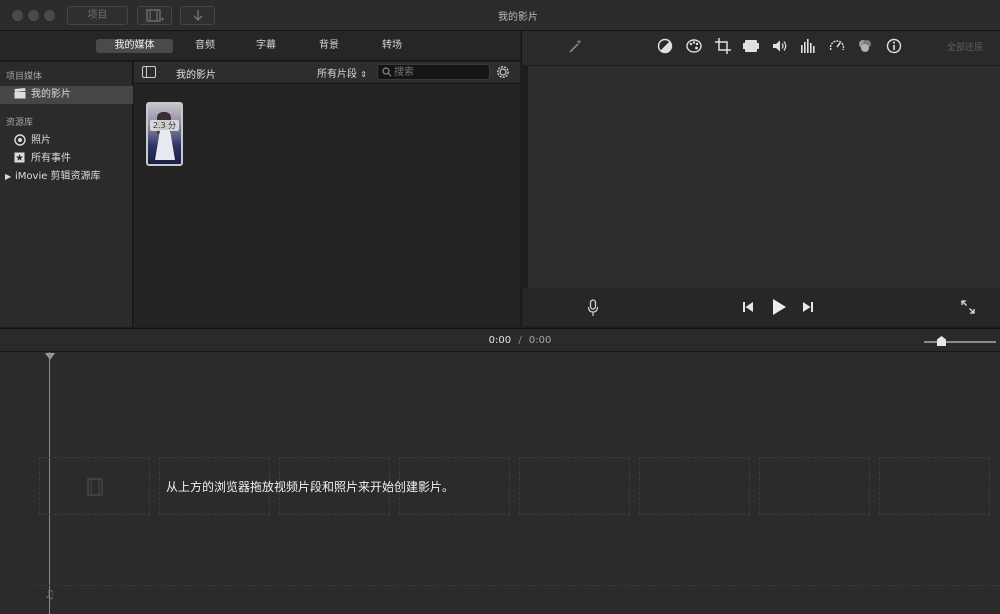 The image size is (1000, 614). I want to click on clip-filter-select: 所有片段 ⇕, so click(342, 72).